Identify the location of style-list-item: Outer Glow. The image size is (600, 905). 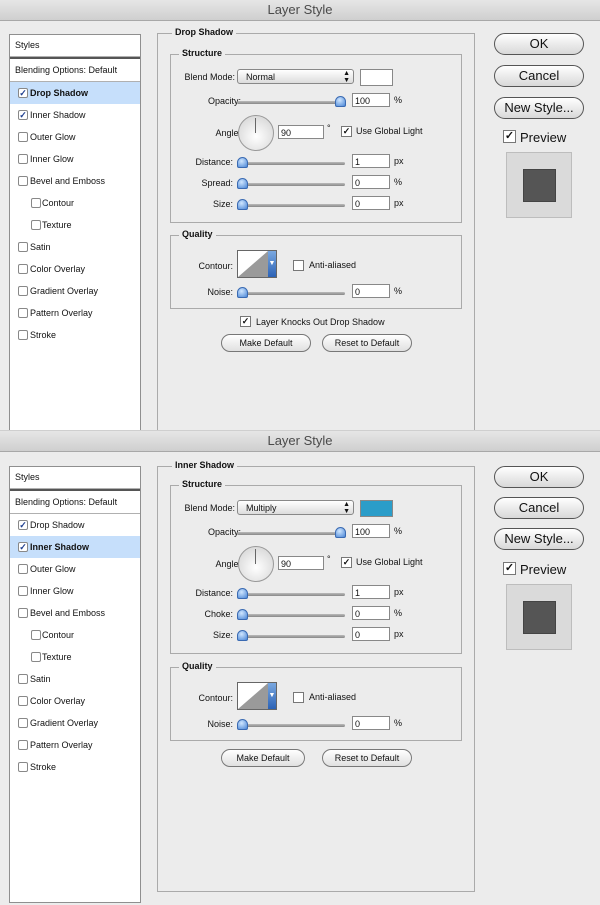
(75, 137).